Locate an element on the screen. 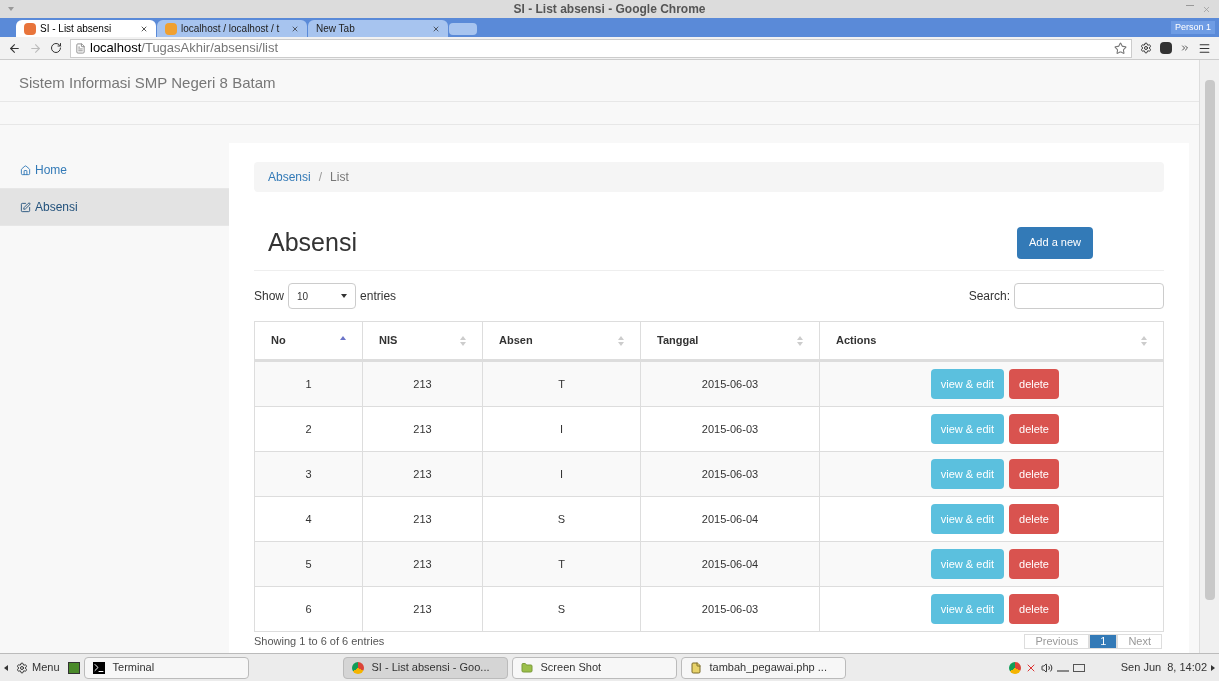  url-text: localhost/TugasAkhir/absensi/list is located at coordinates (184, 48).